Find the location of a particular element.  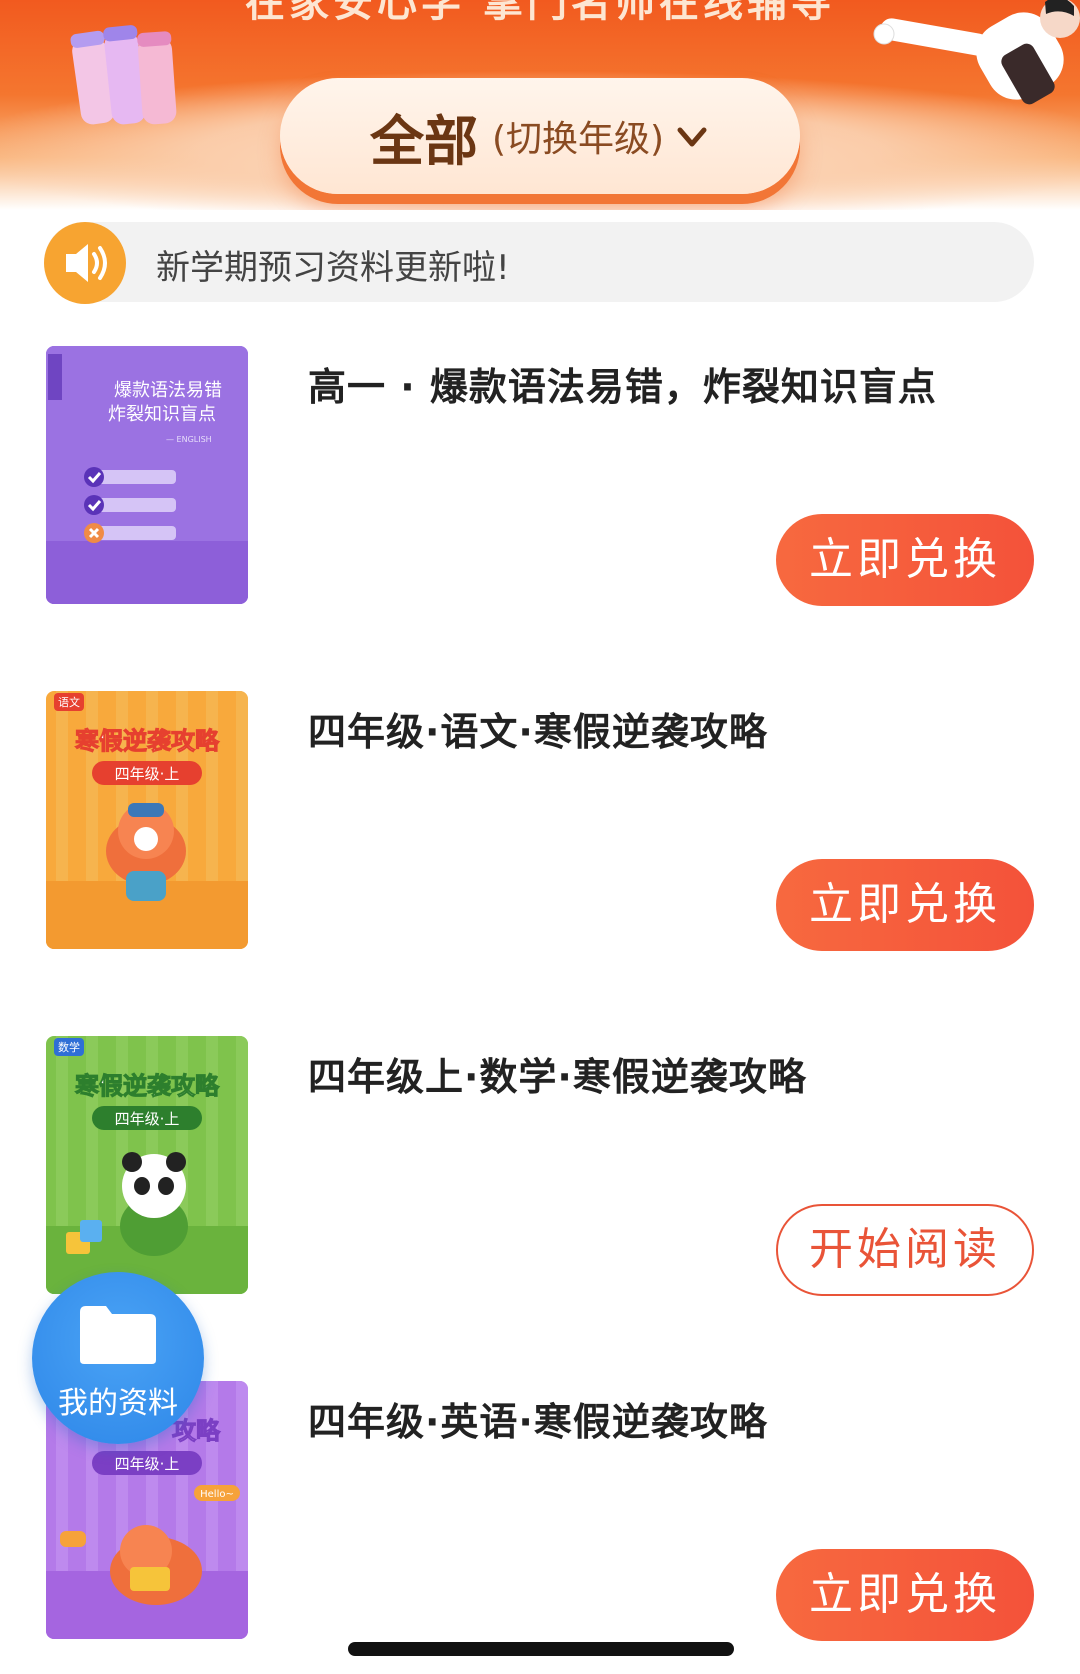

speaker-icon is located at coordinates (85, 263).